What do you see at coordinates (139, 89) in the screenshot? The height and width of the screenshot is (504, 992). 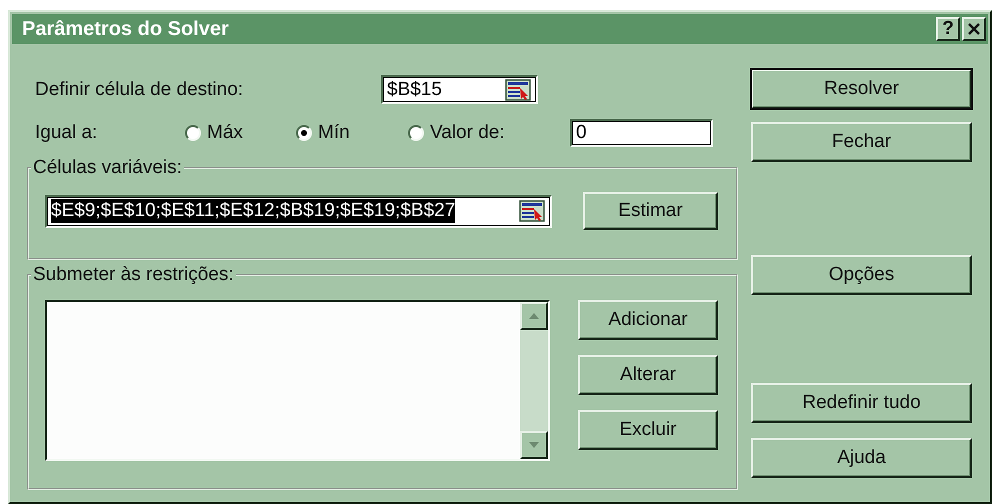 I see `field-label: Definir célula de destino:` at bounding box center [139, 89].